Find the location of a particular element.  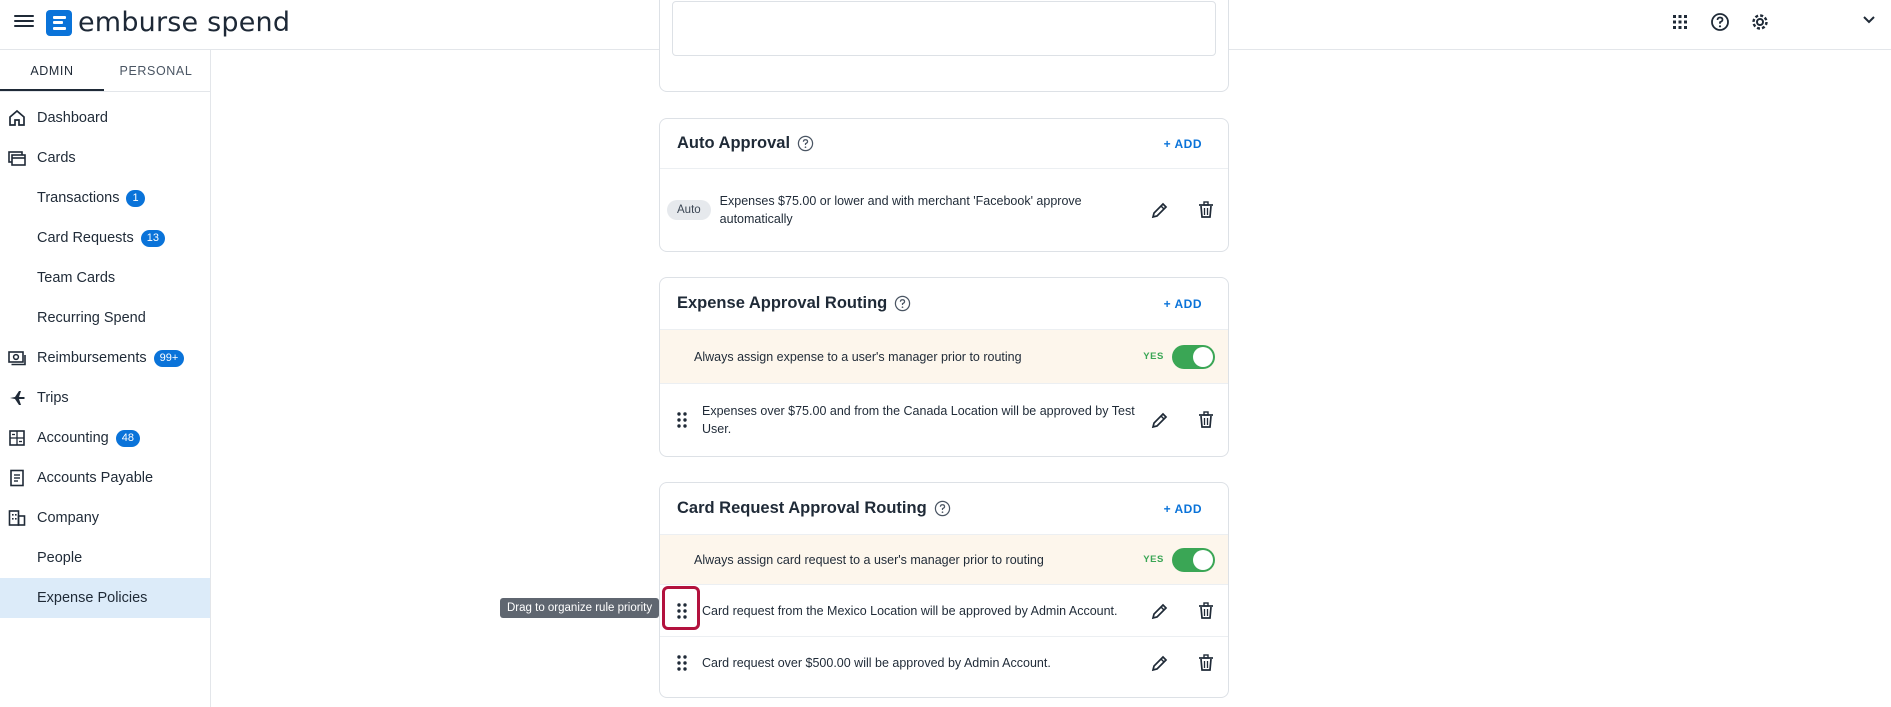

section-title: Expense Approval Routing is located at coordinates (782, 303).